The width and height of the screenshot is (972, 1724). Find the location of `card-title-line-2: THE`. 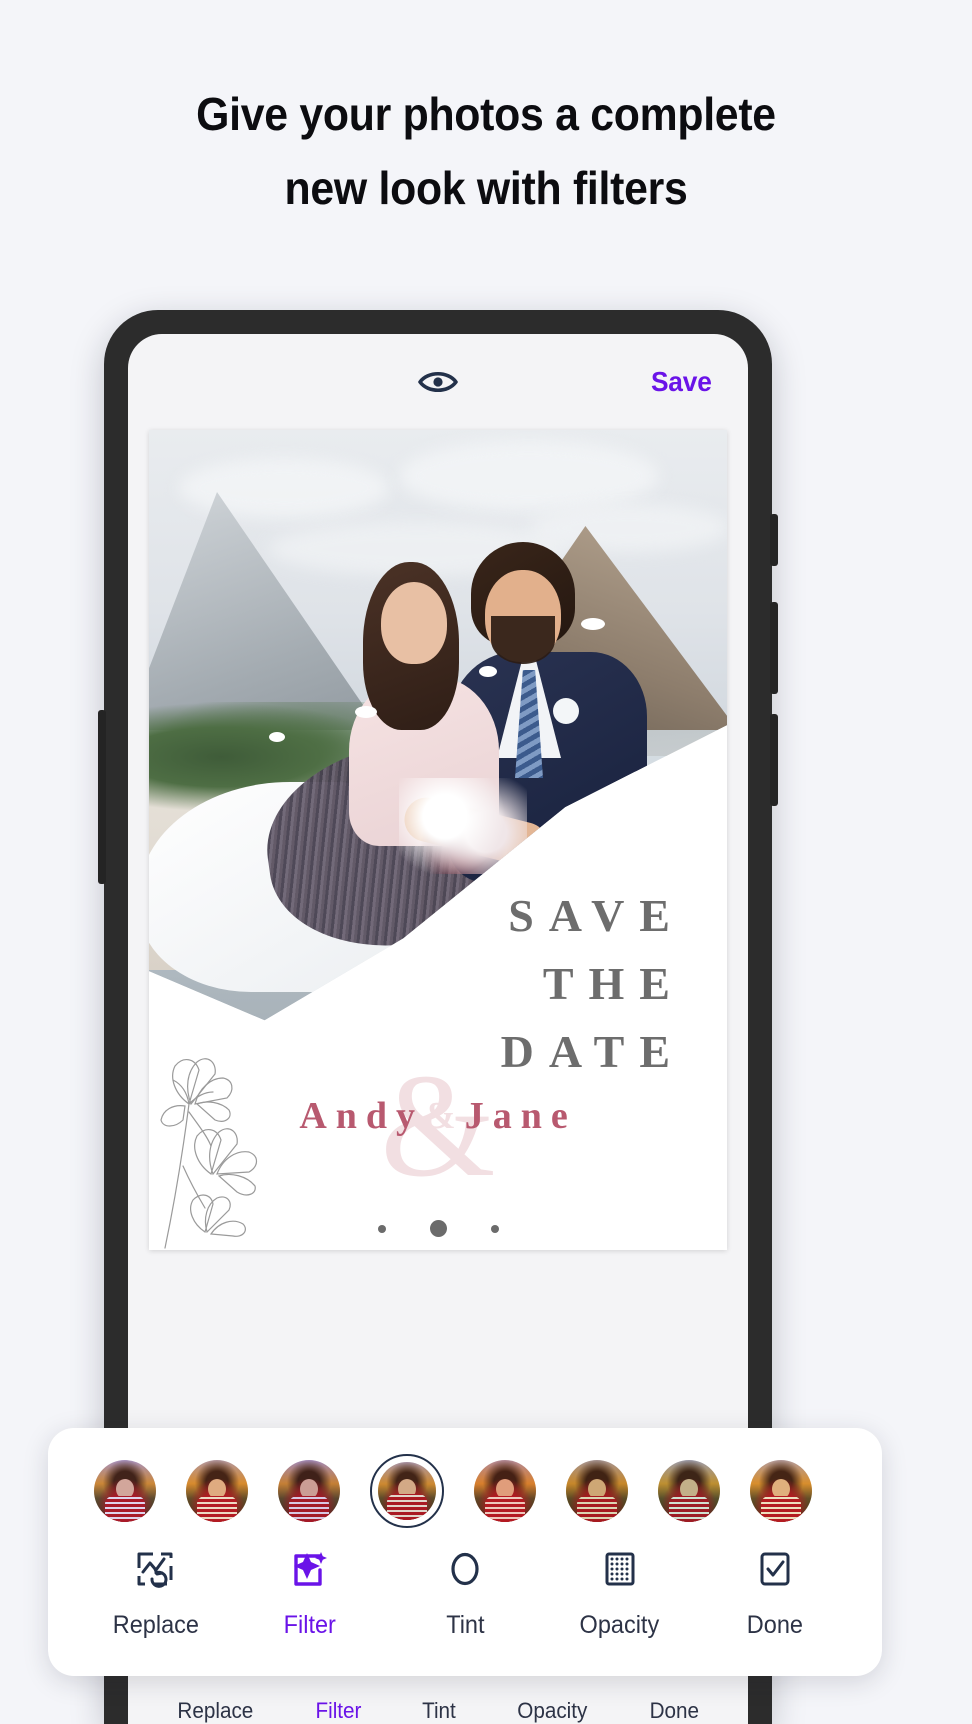

card-title-line-2: THE is located at coordinates (613, 984).